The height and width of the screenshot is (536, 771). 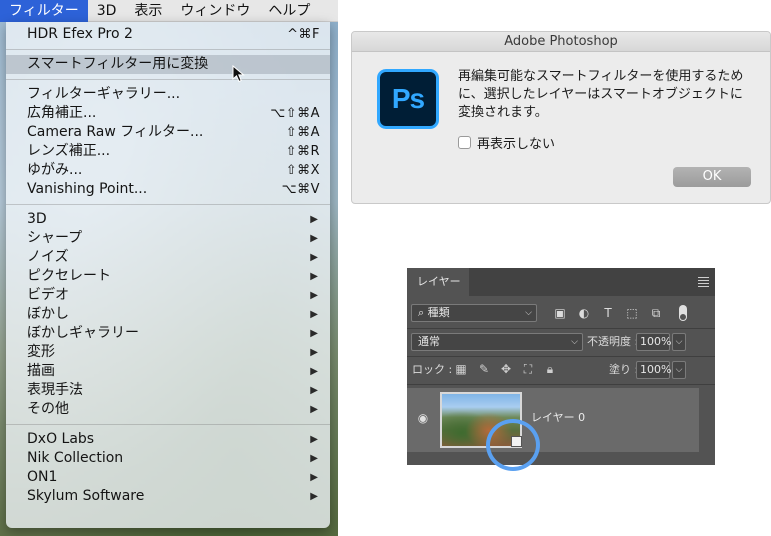 I want to click on menu-item-vanishing-point: Vanishing Point... ⌥⌘V, so click(x=168, y=189).